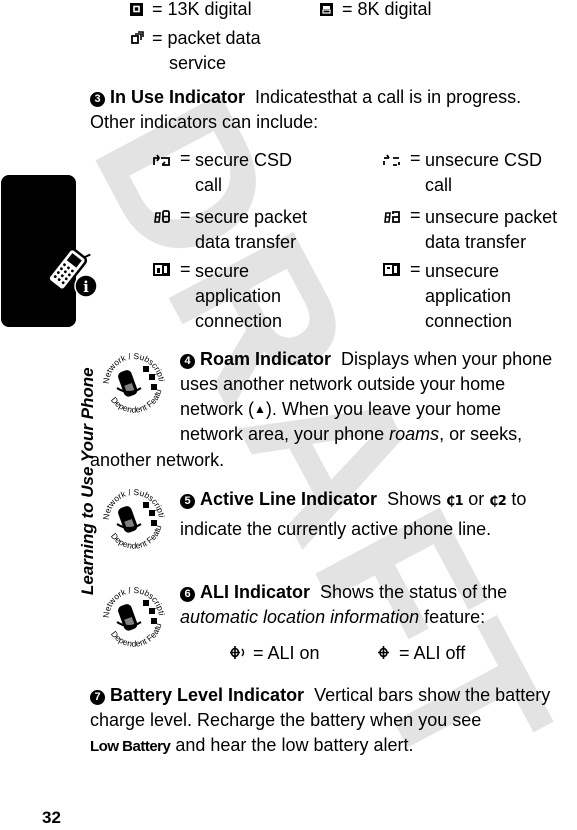 This screenshot has width=577, height=830. Describe the element at coordinates (238, 296) in the screenshot. I see `secure-app-line2: application` at that location.